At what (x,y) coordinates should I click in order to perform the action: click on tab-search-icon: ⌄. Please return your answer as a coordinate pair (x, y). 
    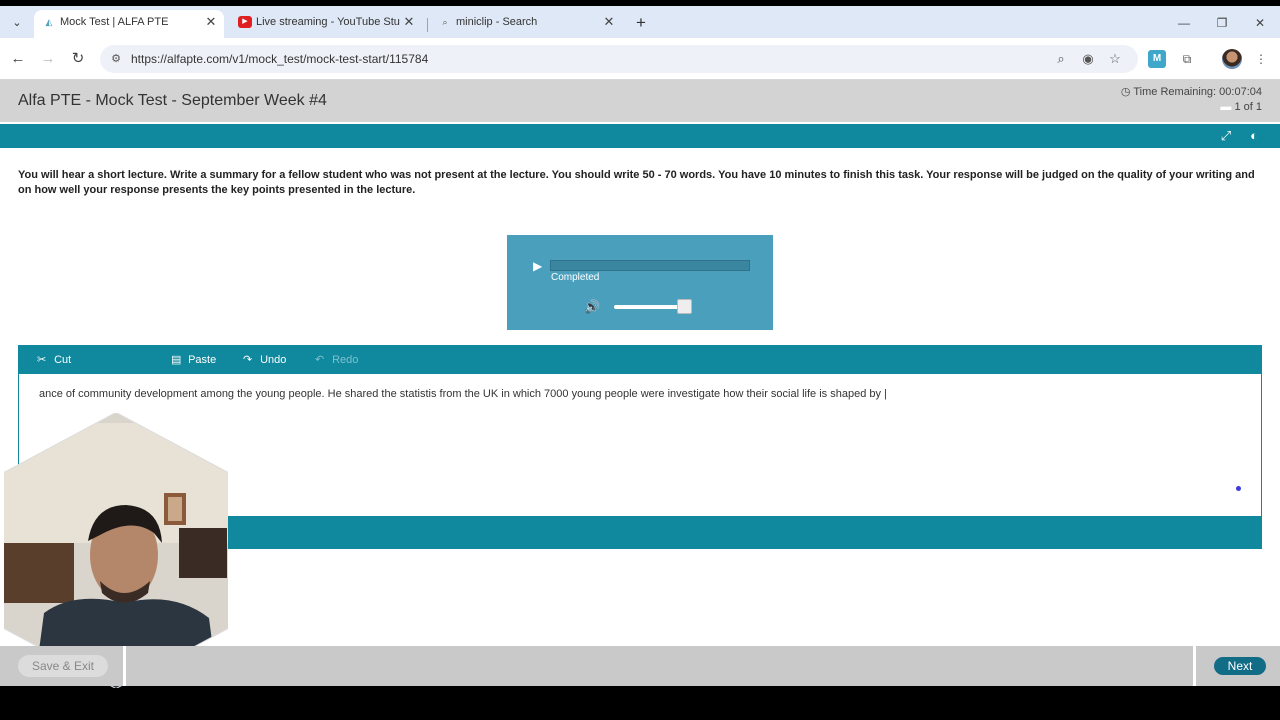
    Looking at the image, I should click on (17, 23).